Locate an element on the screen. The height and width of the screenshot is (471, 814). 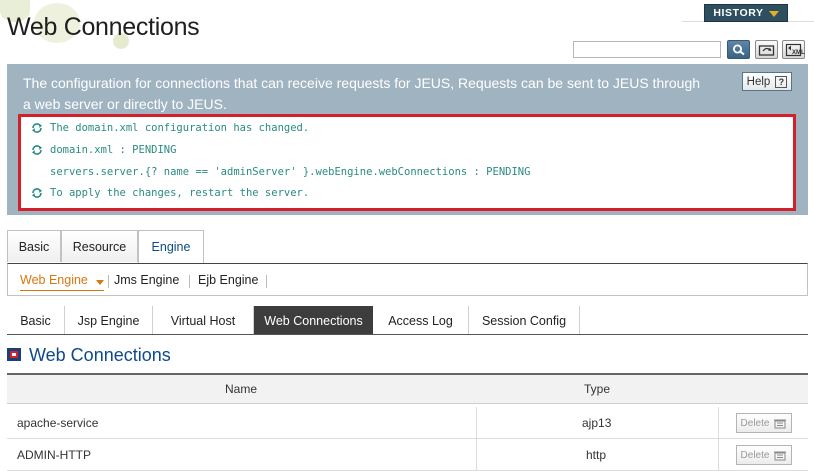
tab-resource: Resource is located at coordinates (99, 246).